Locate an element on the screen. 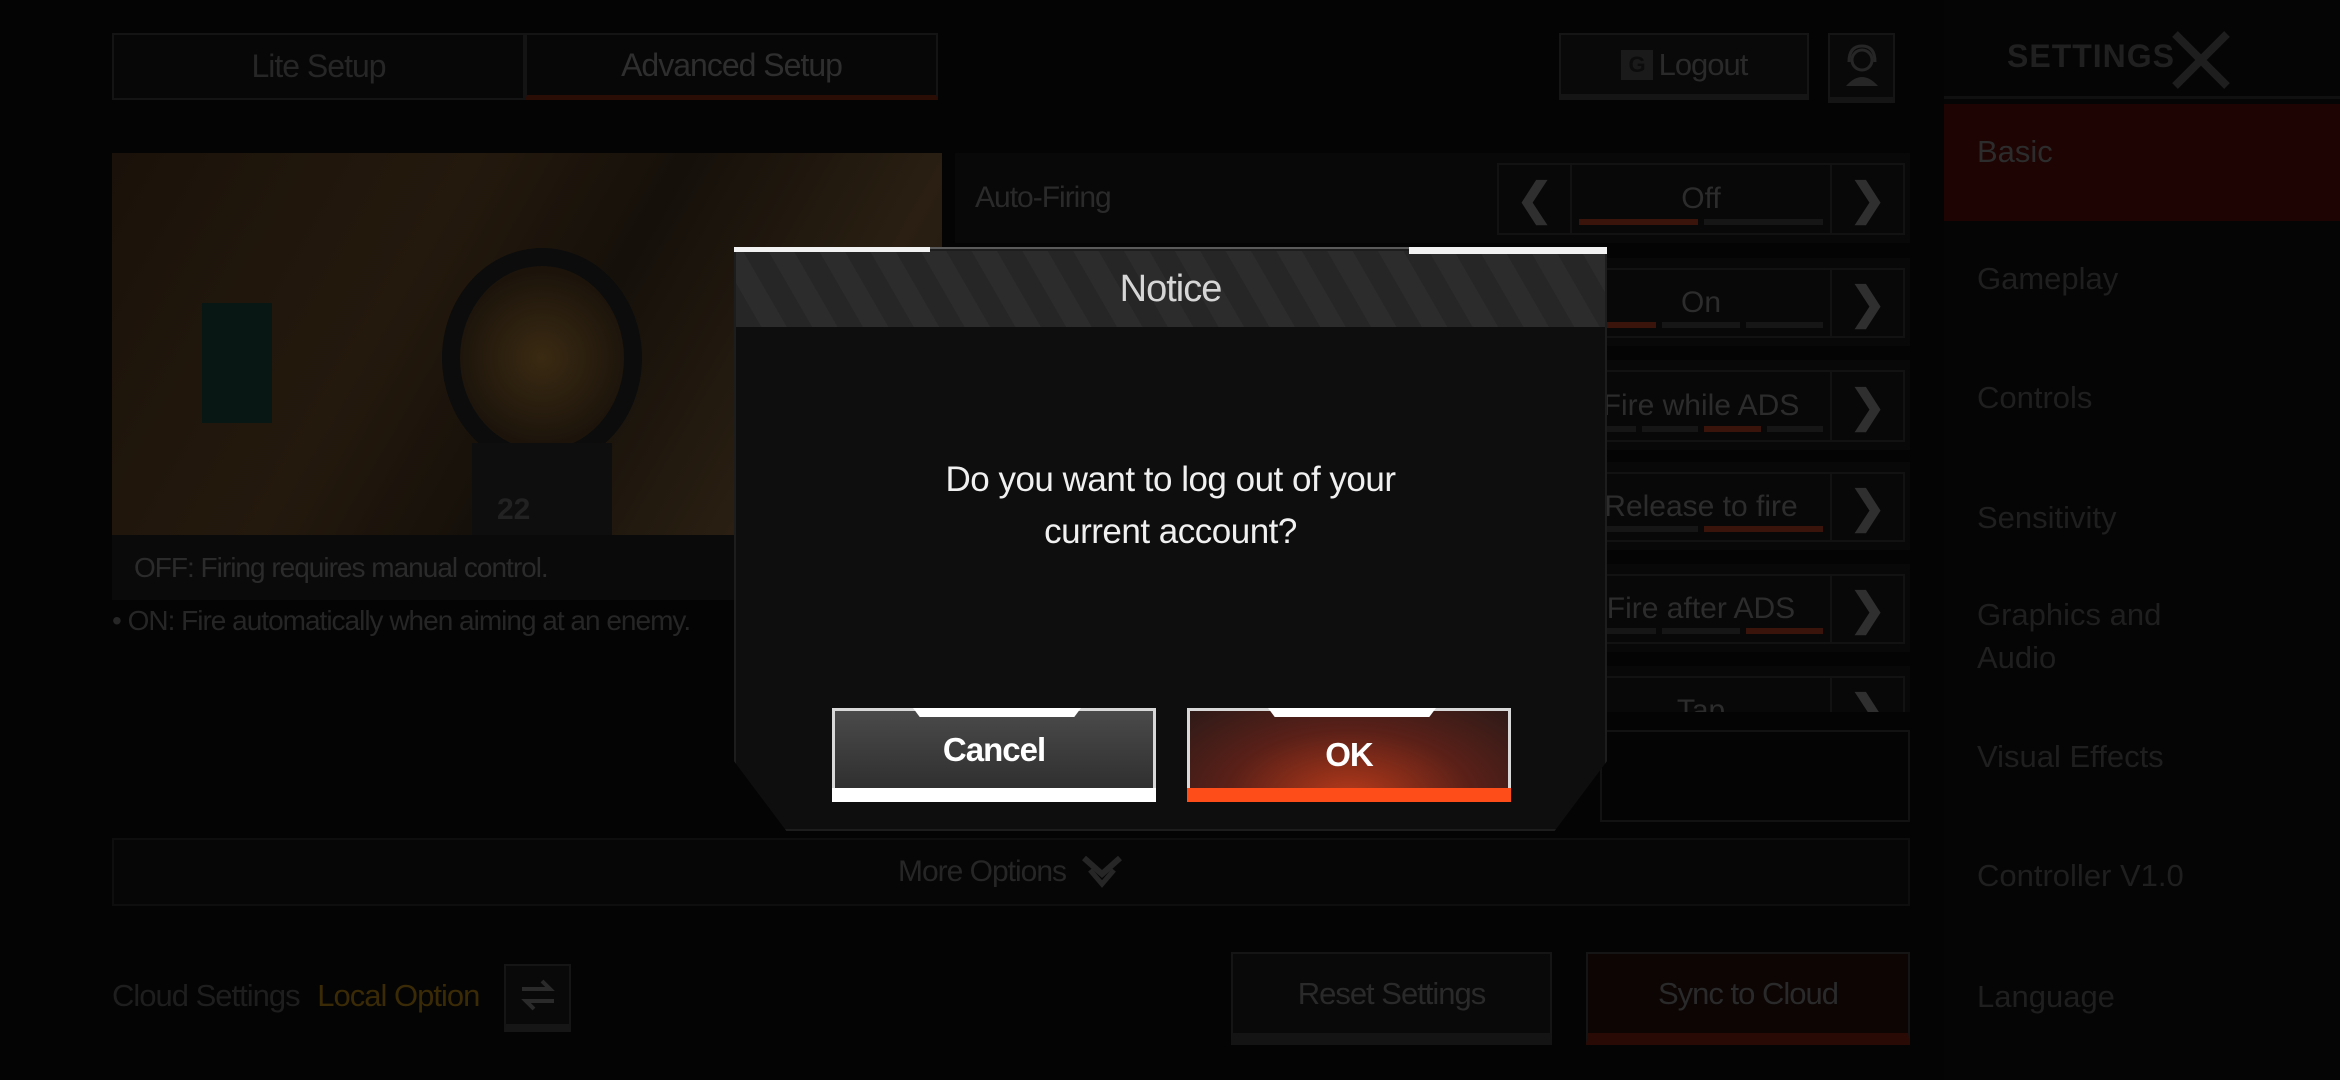 Image resolution: width=2340 pixels, height=1080 pixels. sidebar-item-controller-v1-0: Controller V1.0 is located at coordinates (2080, 875).